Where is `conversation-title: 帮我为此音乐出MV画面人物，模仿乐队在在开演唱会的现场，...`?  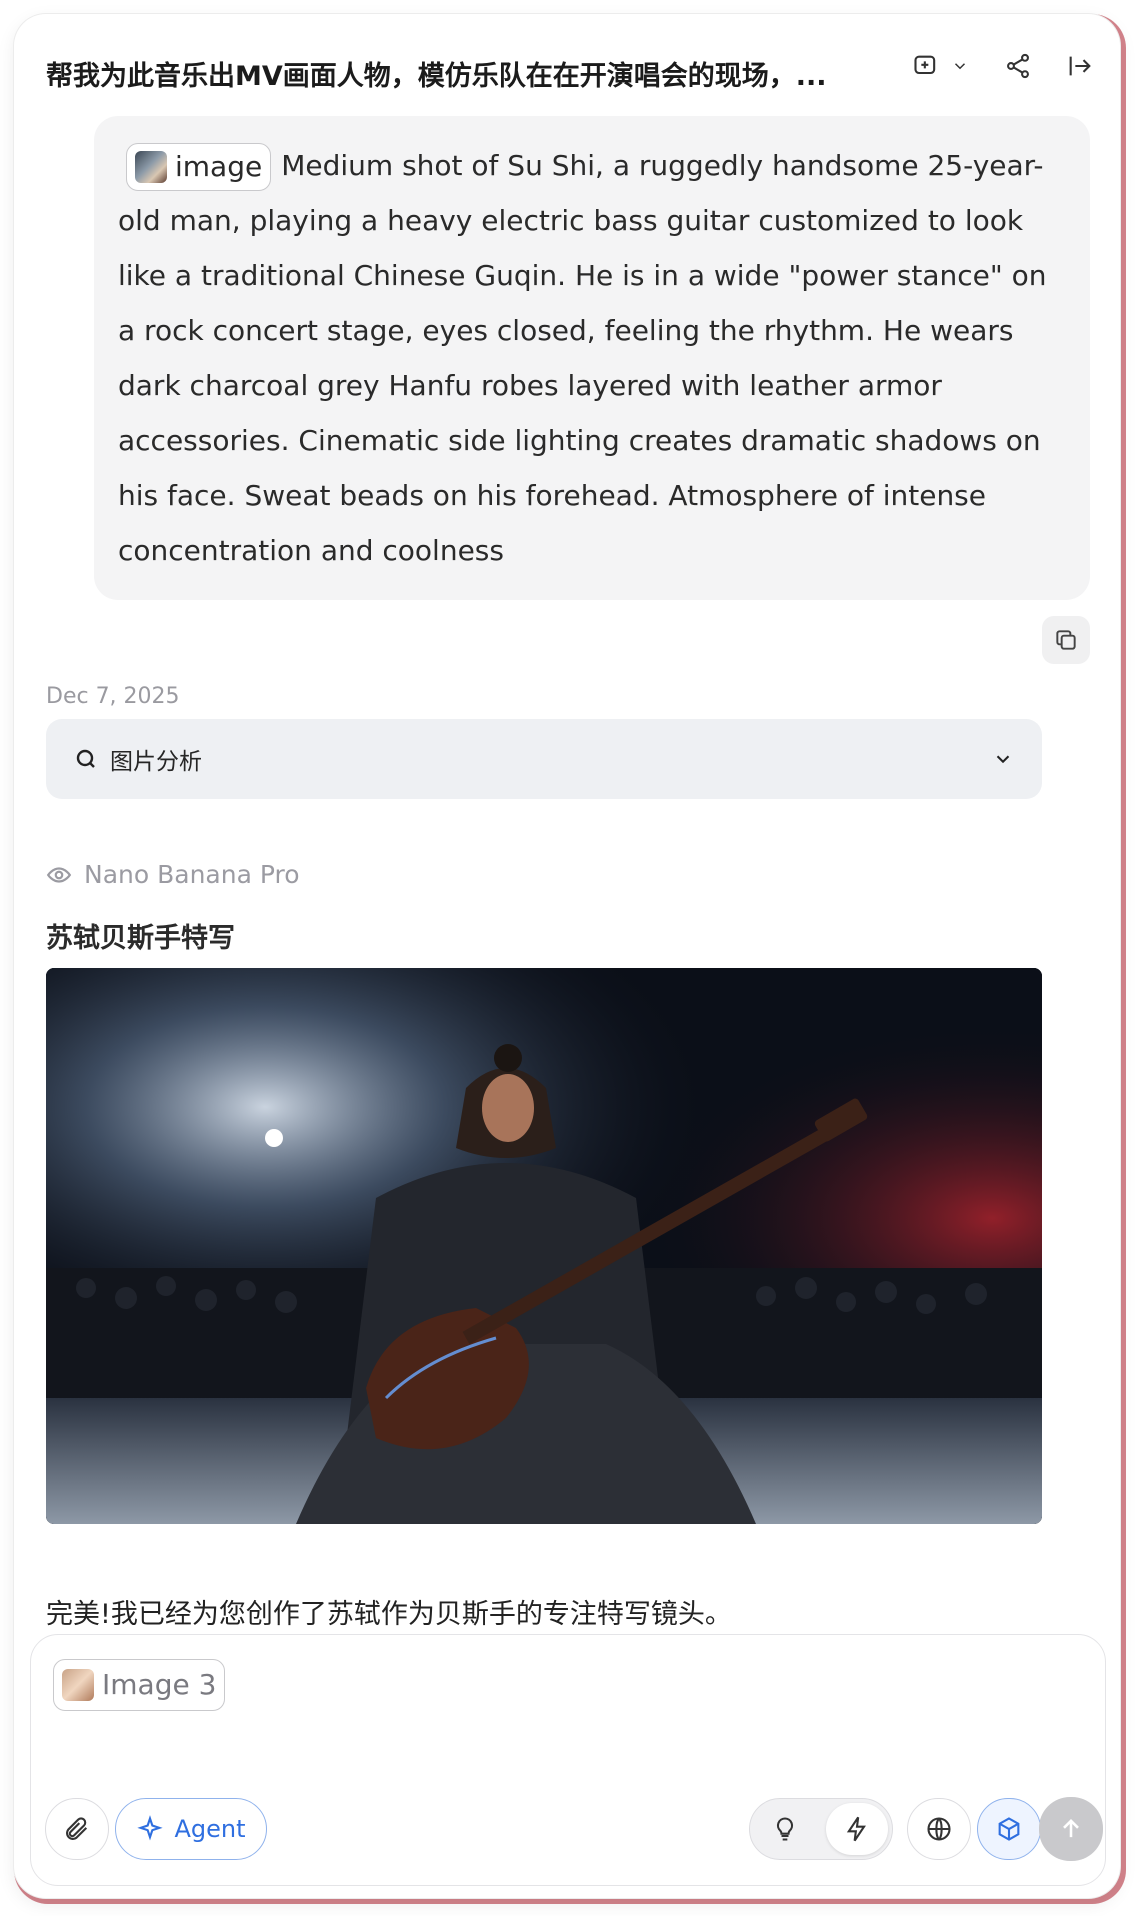
conversation-title: 帮我为此音乐出MV画面人物，模仿乐队在在开演唱会的现场，... is located at coordinates (436, 76).